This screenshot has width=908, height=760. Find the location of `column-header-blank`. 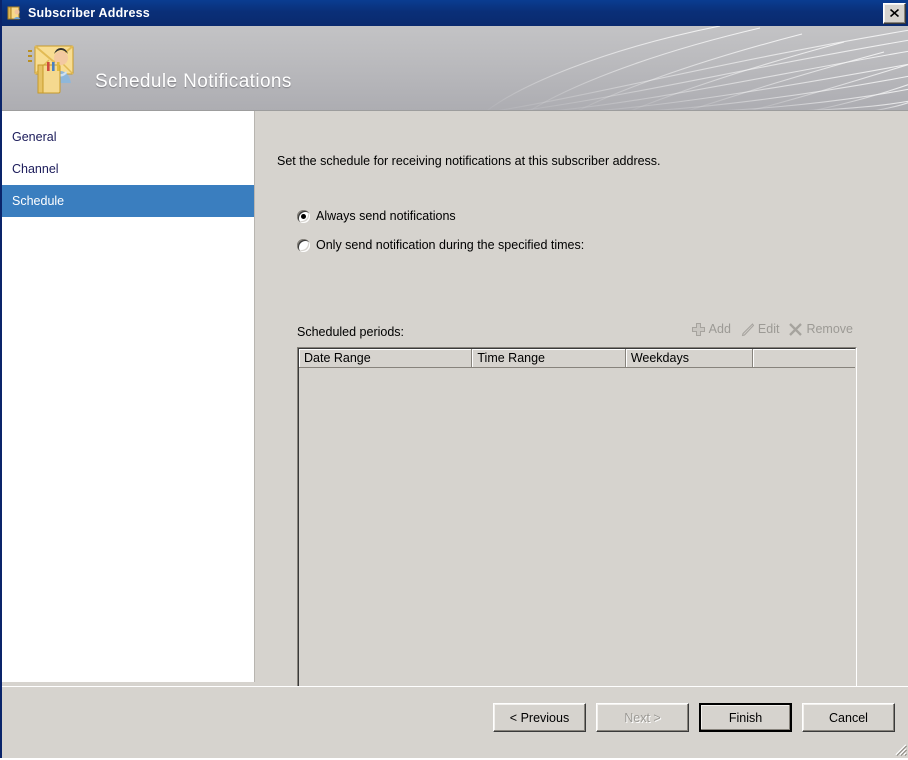

column-header-blank is located at coordinates (804, 358).